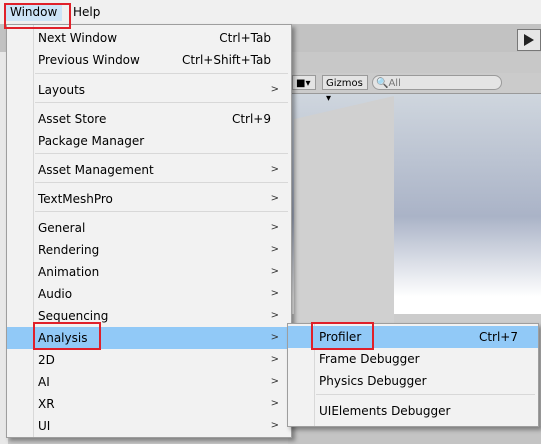 The image size is (541, 444). What do you see at coordinates (149, 294) in the screenshot?
I see `menu-item-audio: Audio >` at bounding box center [149, 294].